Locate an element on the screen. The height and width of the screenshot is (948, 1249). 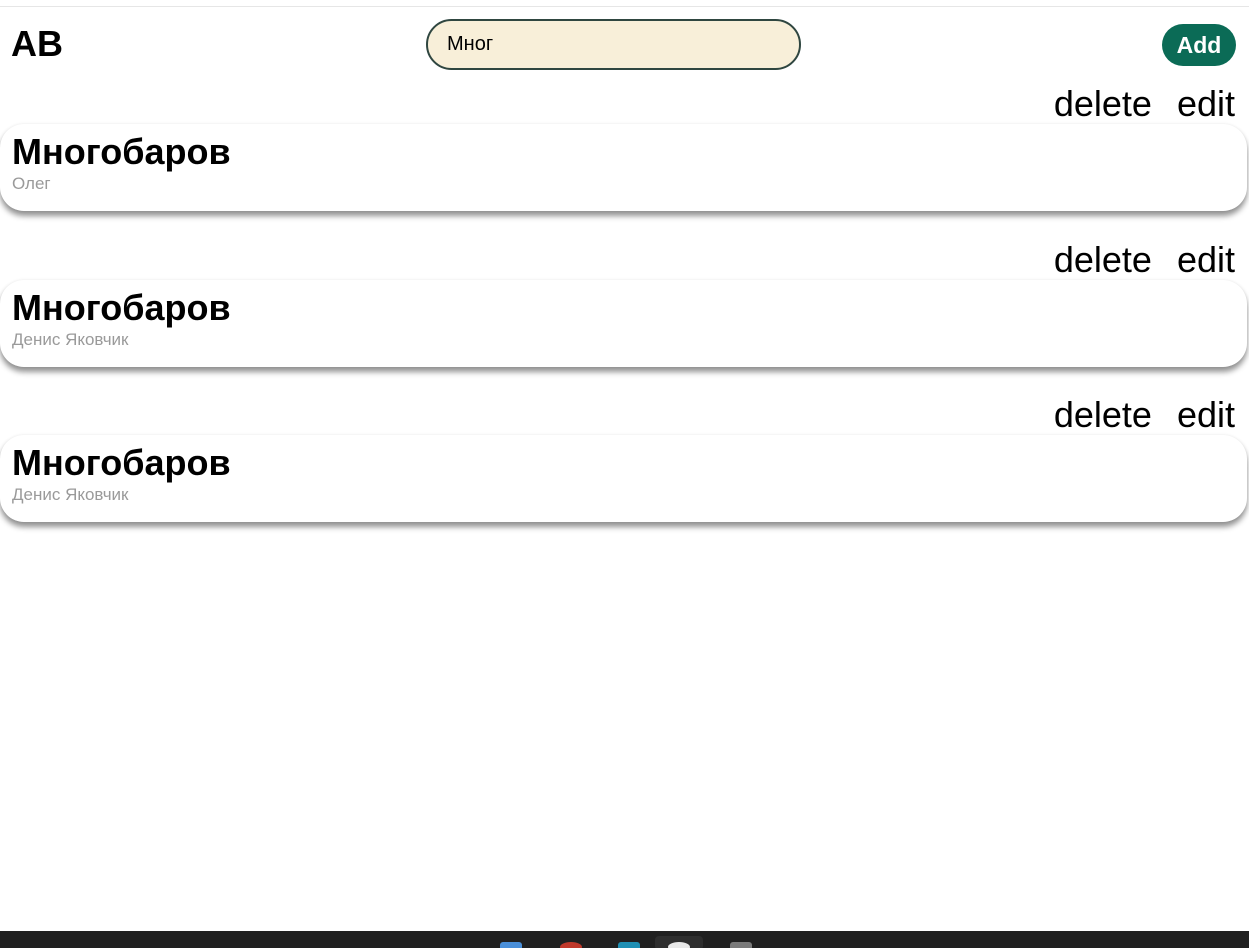
app-icon is located at coordinates (571, 945).